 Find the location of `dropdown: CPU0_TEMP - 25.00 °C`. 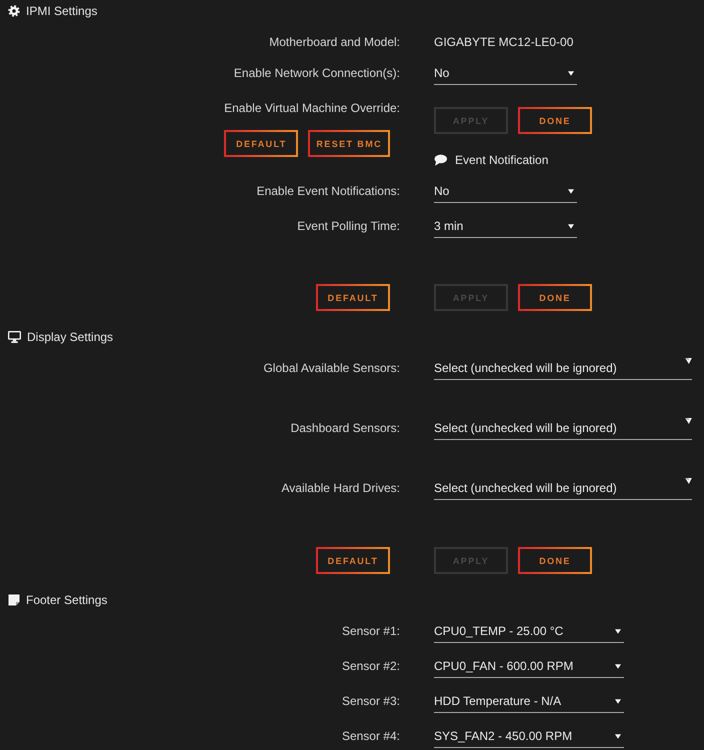

dropdown: CPU0_TEMP - 25.00 °C is located at coordinates (529, 630).